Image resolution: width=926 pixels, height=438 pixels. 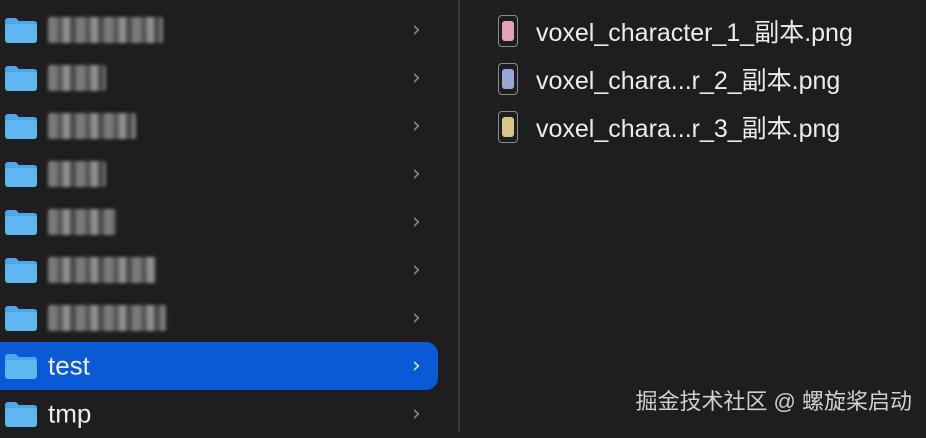 I want to click on folder-row: data ›, so click(x=219, y=222).